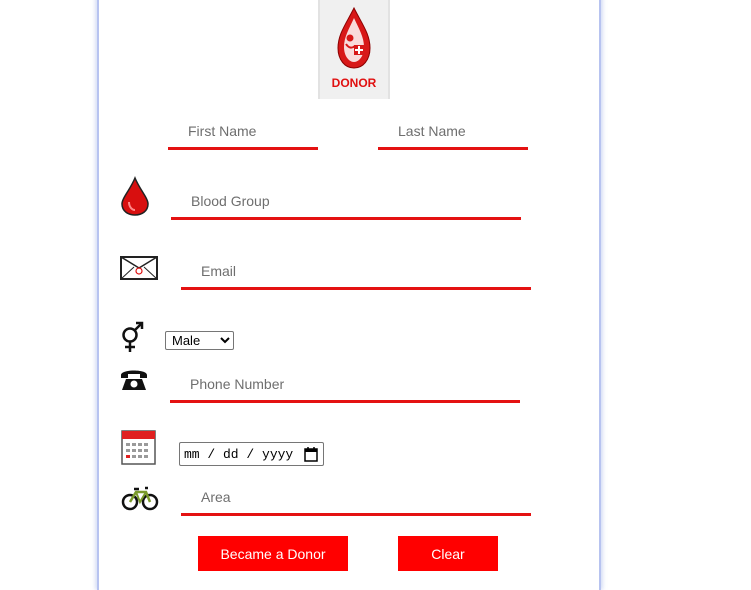 The image size is (751, 590). I want to click on logo-text: DONOR, so click(354, 83).